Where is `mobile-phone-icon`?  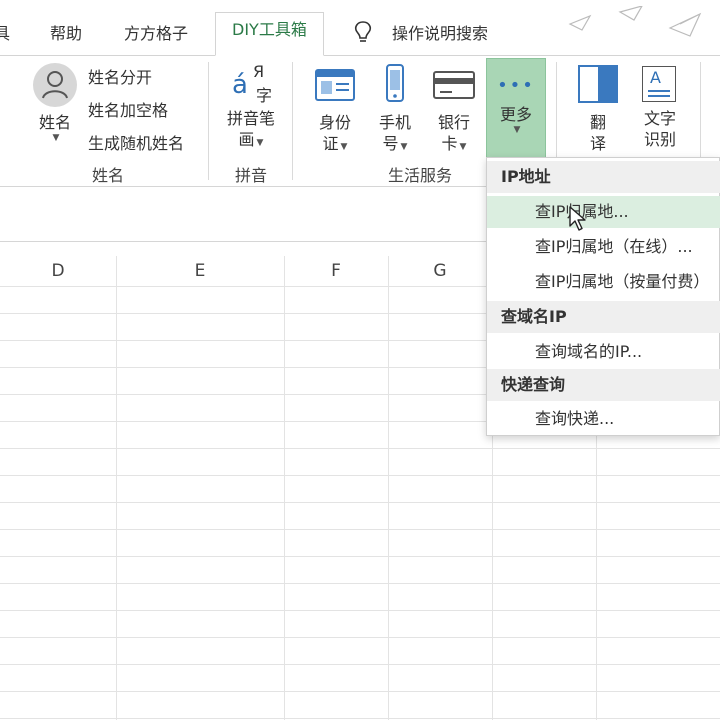 mobile-phone-icon is located at coordinates (395, 83).